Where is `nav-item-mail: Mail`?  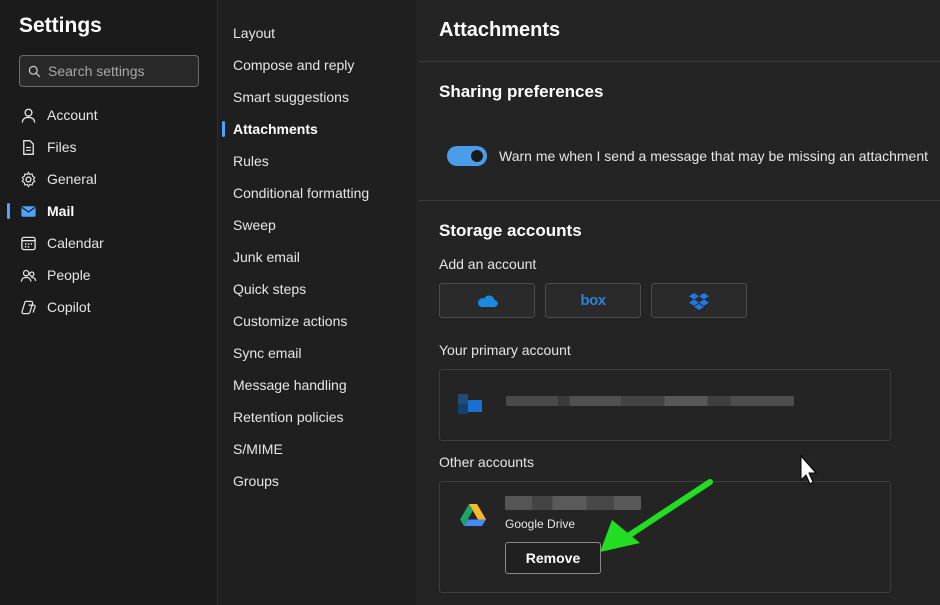 nav-item-mail: Mail is located at coordinates (109, 211).